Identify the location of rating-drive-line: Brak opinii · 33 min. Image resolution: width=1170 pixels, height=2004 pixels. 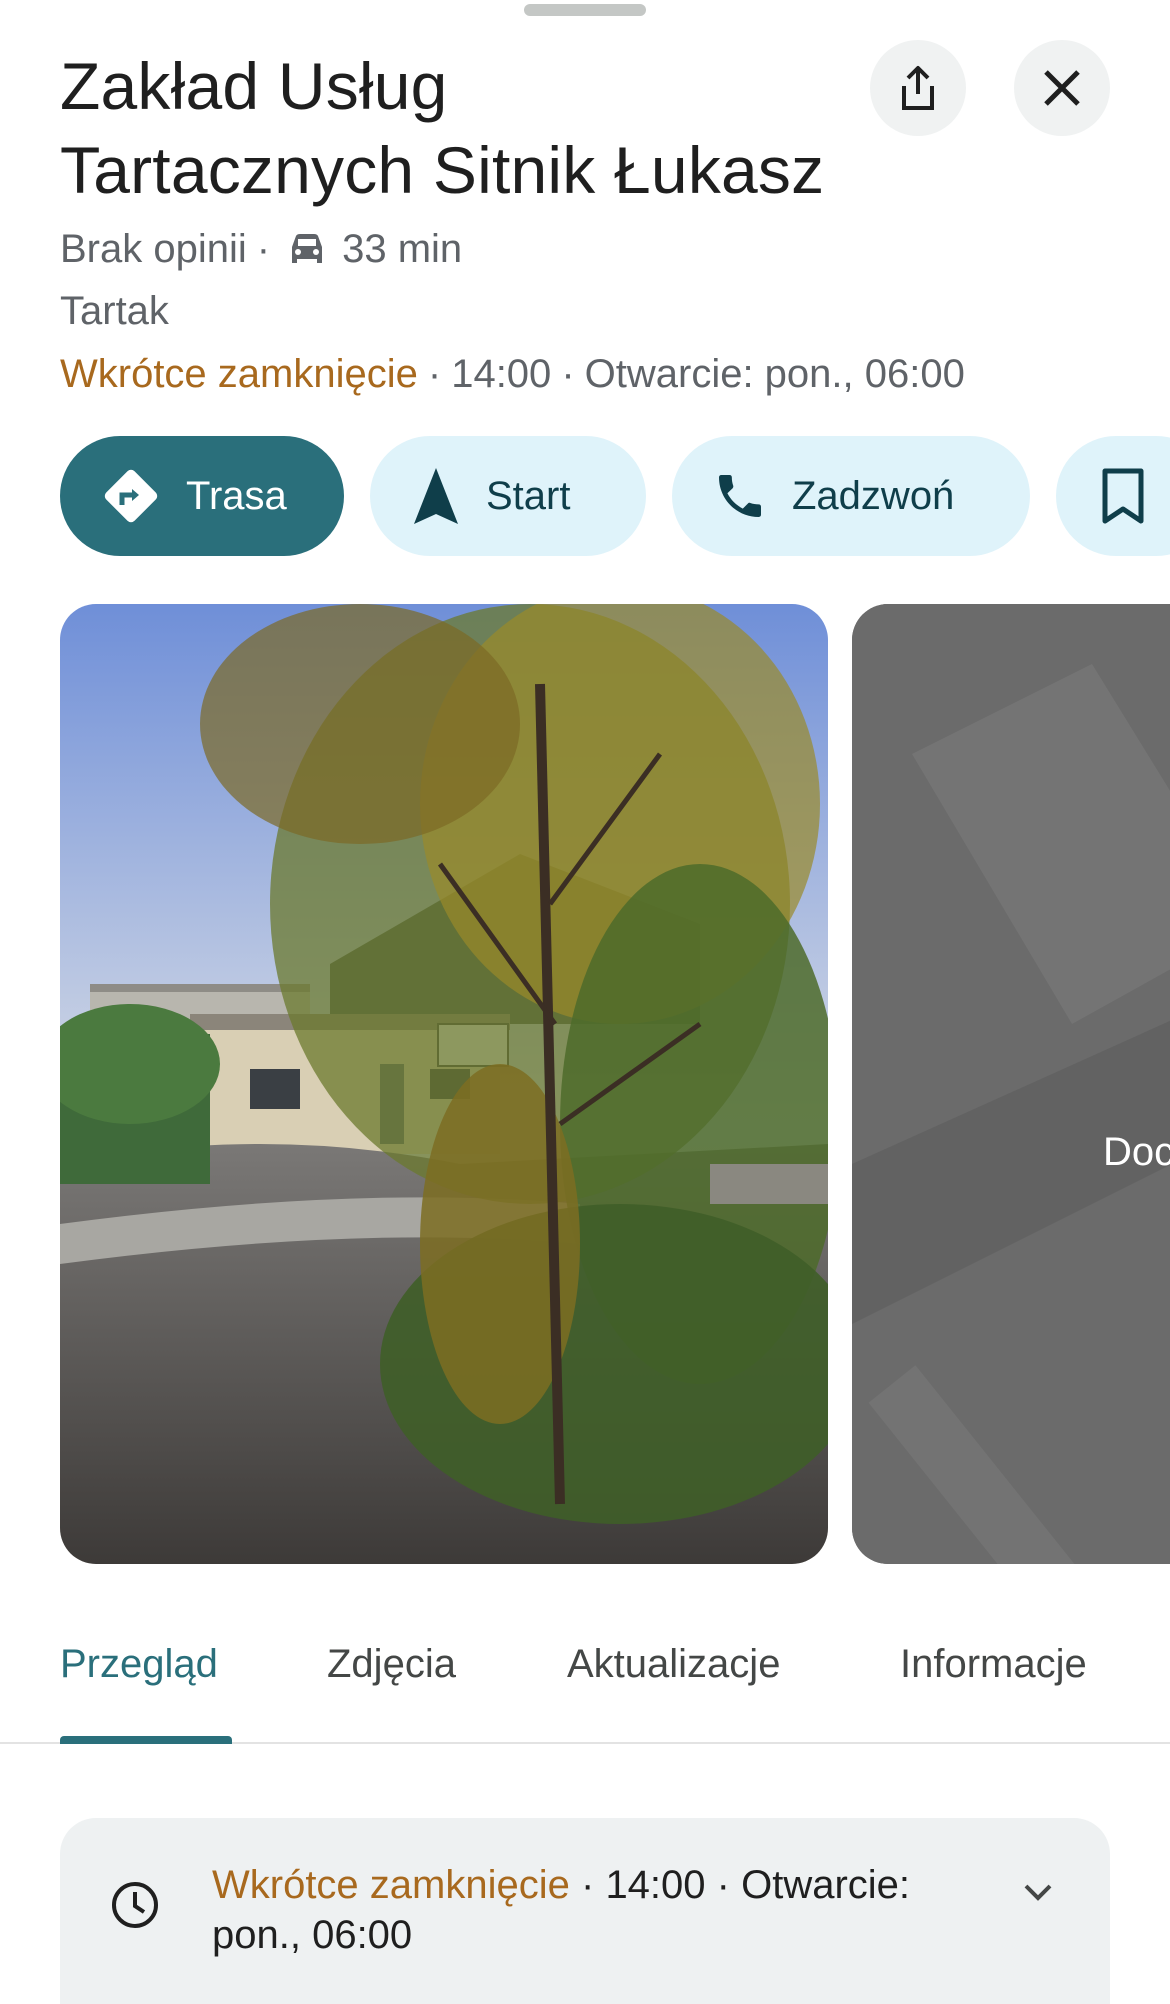
(261, 249).